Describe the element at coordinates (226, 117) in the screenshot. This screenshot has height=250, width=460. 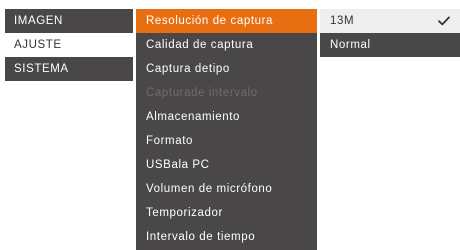
I see `setting-item-almacenamiento: Almacenamiento` at that location.